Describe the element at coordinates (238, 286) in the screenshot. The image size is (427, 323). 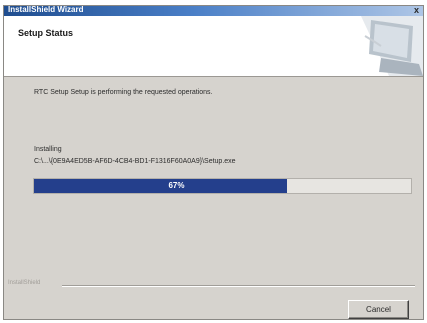
I see `footer-divider` at that location.